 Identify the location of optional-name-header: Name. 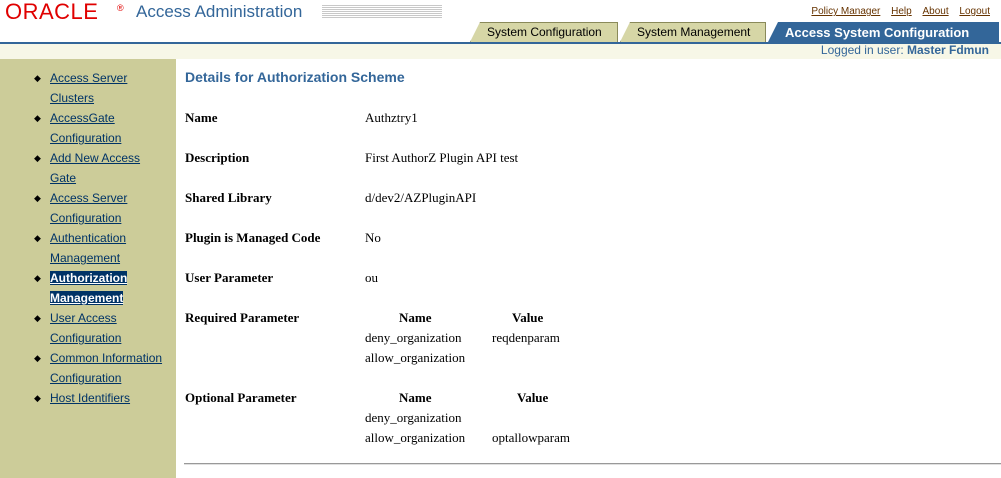
(415, 397).